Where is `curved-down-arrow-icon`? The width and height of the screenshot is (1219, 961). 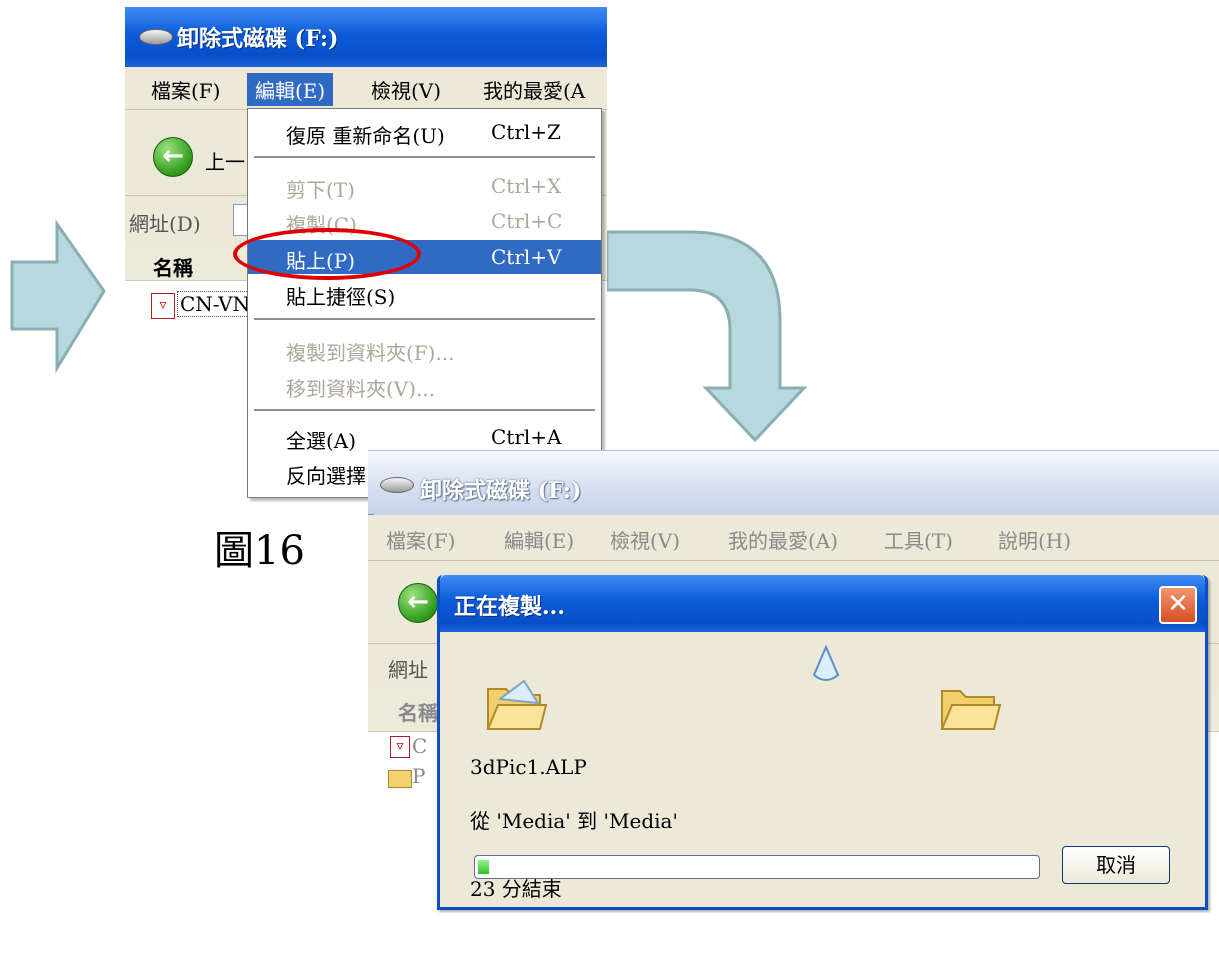 curved-down-arrow-icon is located at coordinates (706, 336).